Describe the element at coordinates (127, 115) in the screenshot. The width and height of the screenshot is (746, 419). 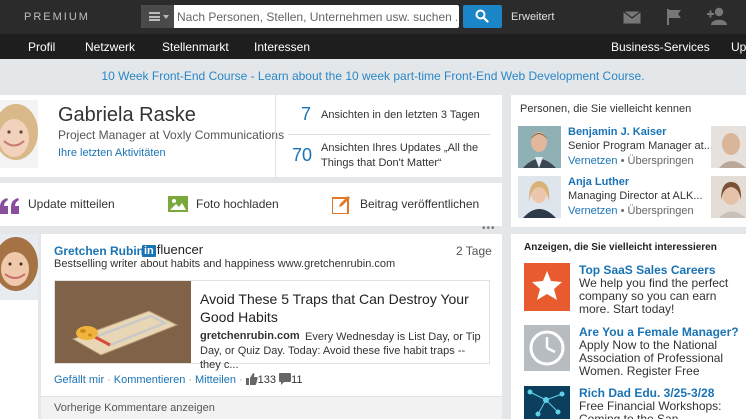
I see `profile-name: Gabriela Raske` at that location.